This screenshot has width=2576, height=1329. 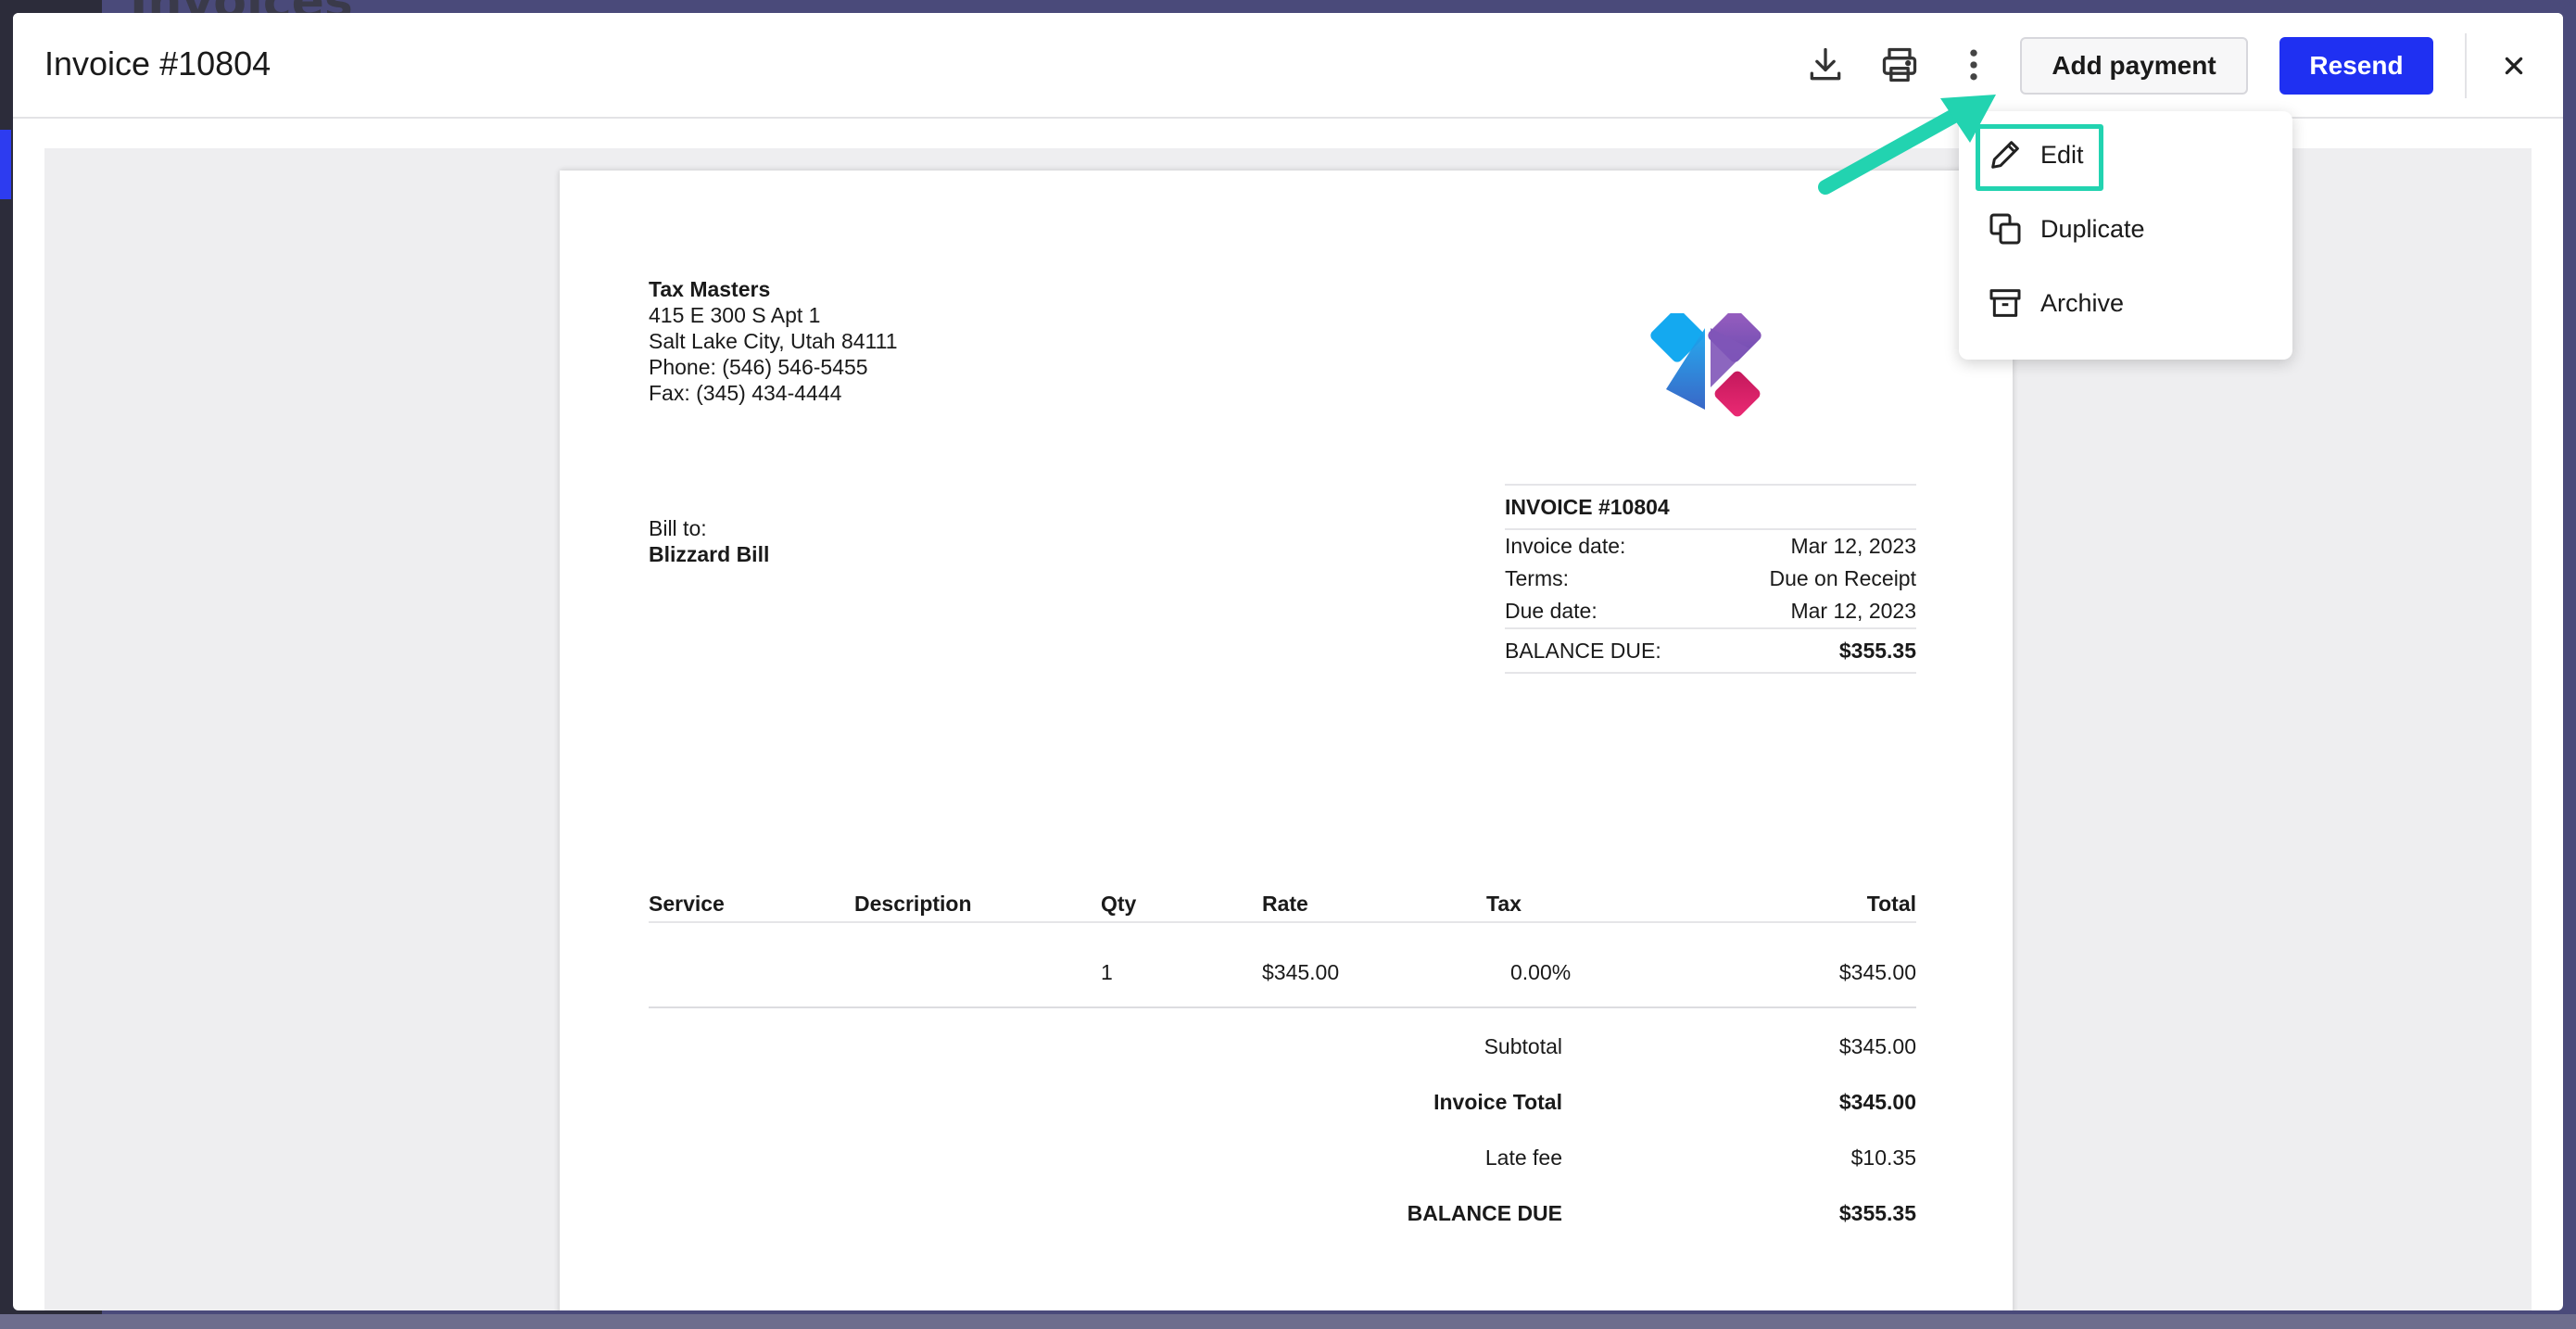 I want to click on menu-item-archive: Archive, so click(x=2125, y=303).